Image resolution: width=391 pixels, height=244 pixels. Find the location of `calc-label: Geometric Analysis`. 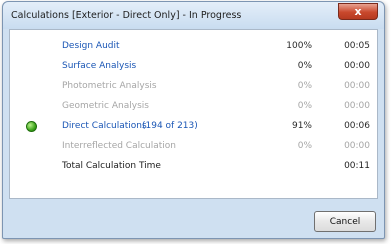

calc-label: Geometric Analysis is located at coordinates (105, 106).